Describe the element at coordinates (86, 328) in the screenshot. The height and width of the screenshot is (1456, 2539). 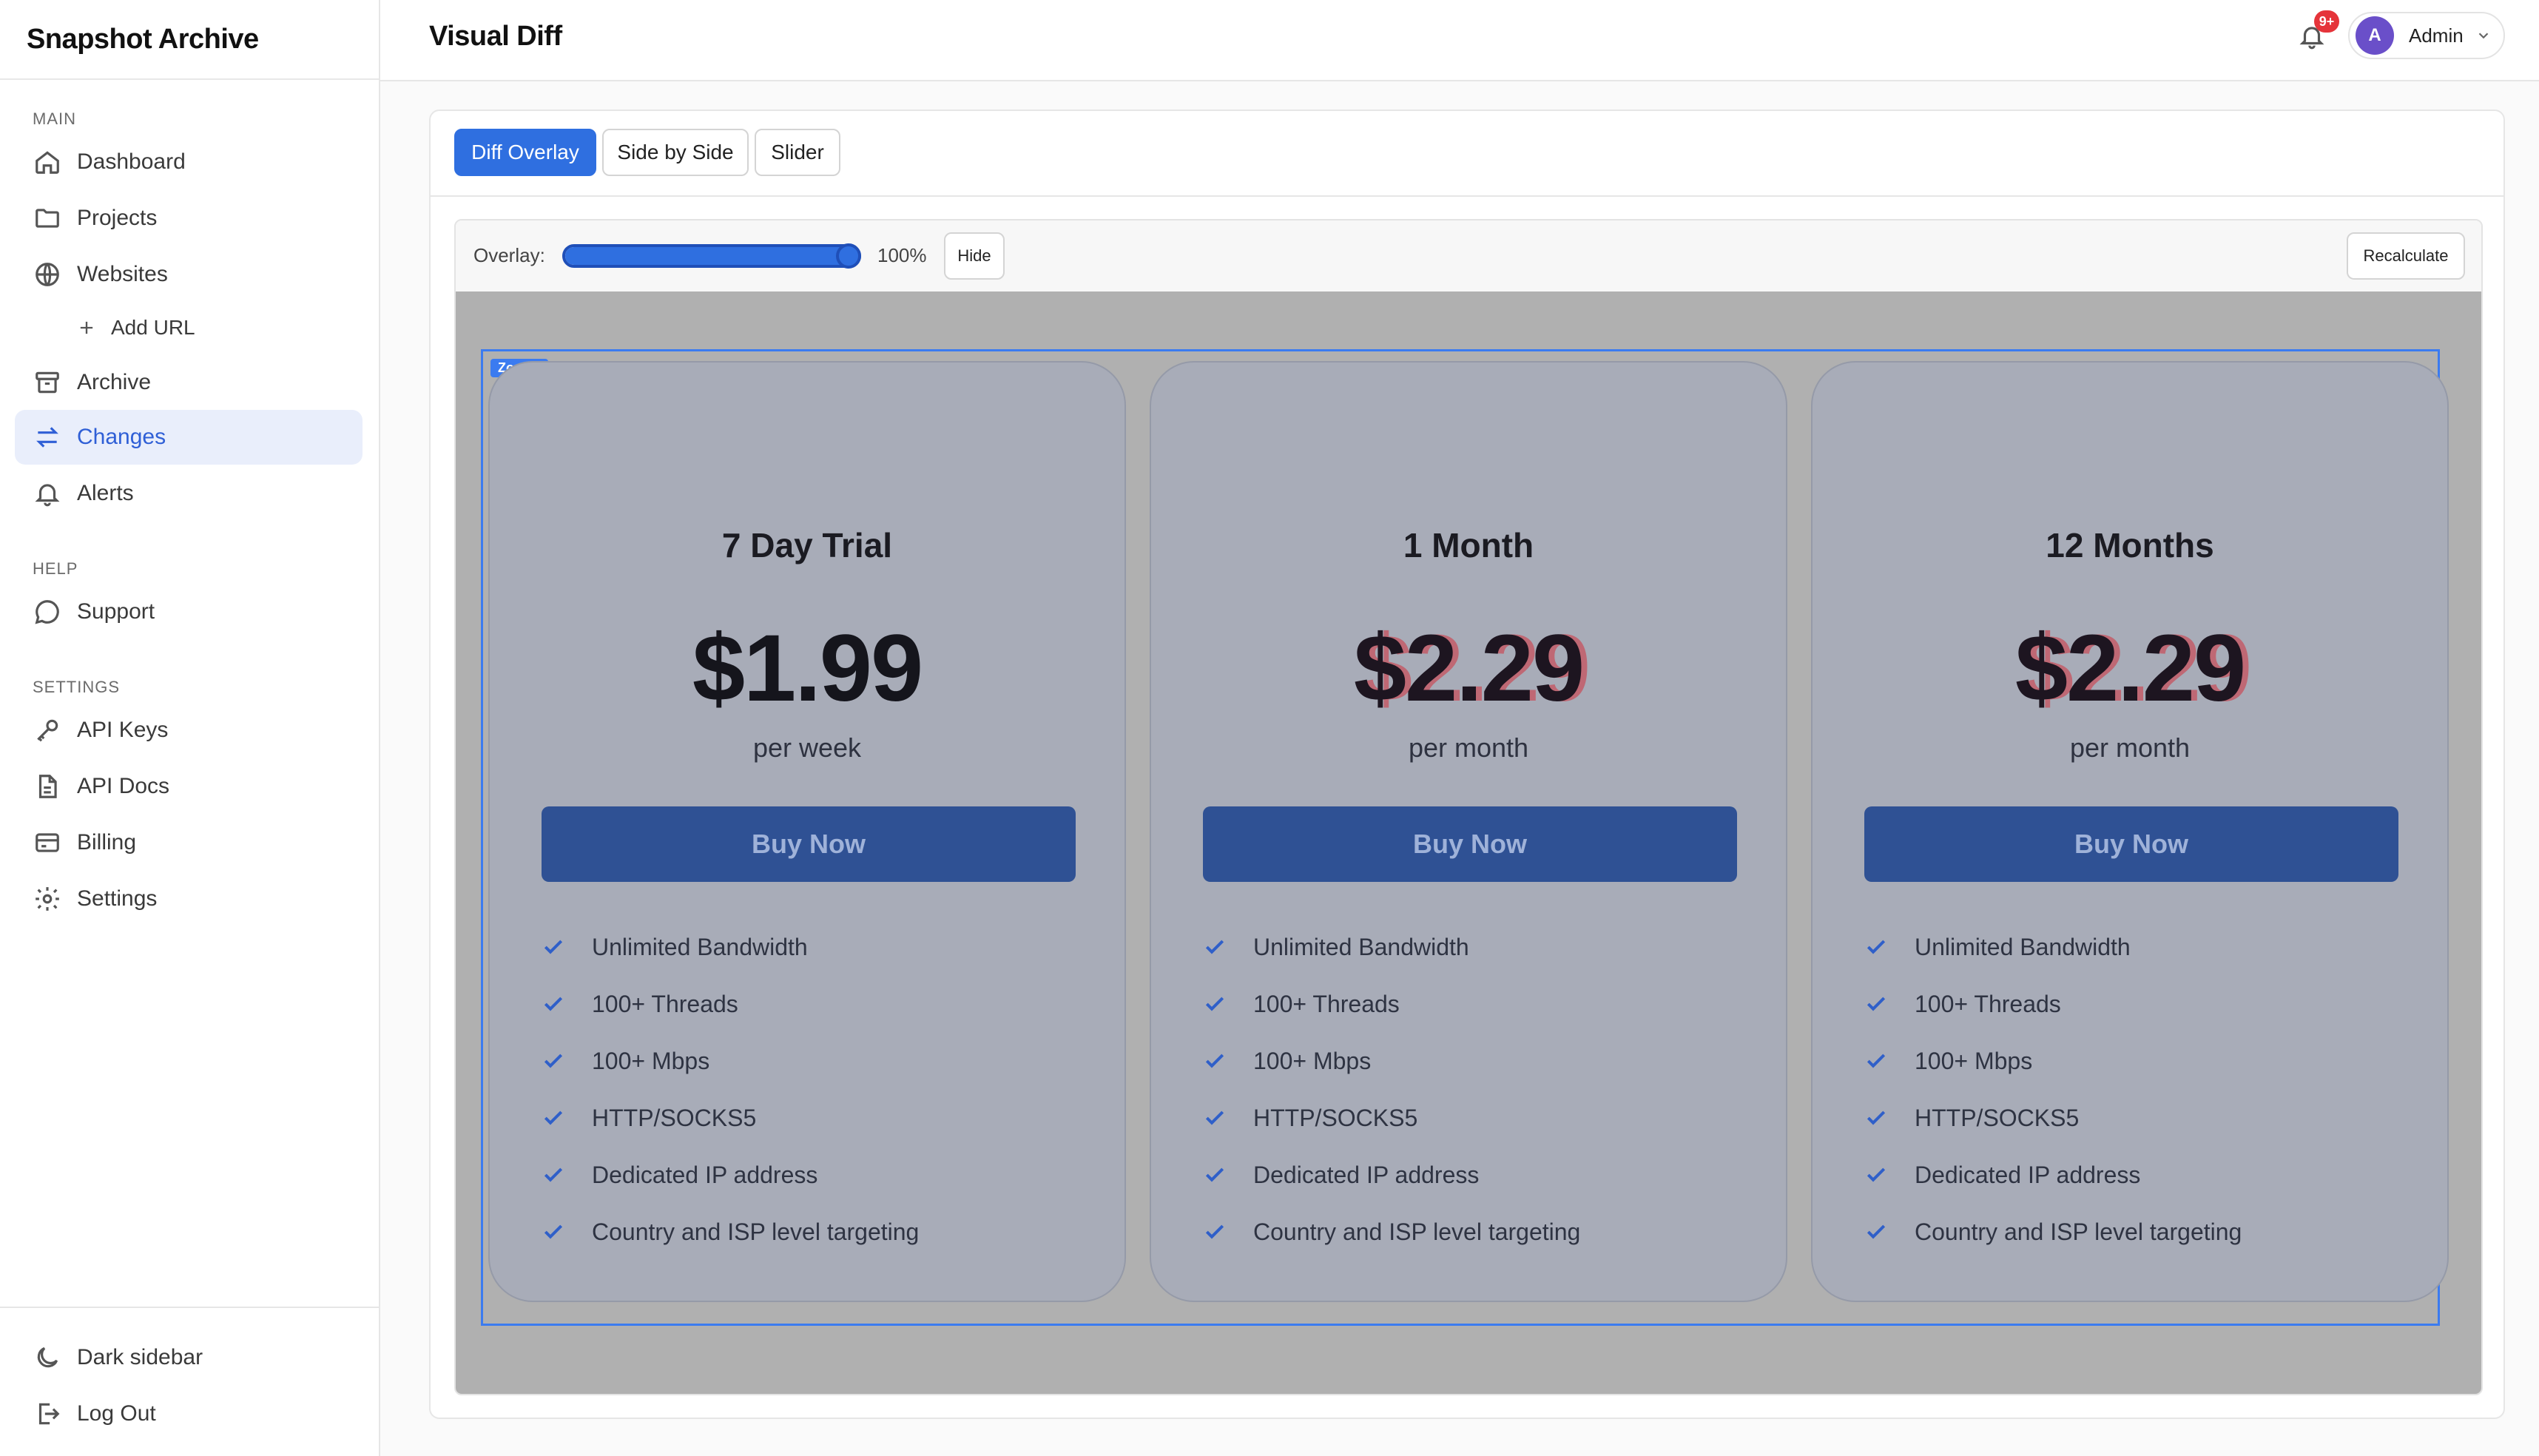
I see `plus-icon` at that location.